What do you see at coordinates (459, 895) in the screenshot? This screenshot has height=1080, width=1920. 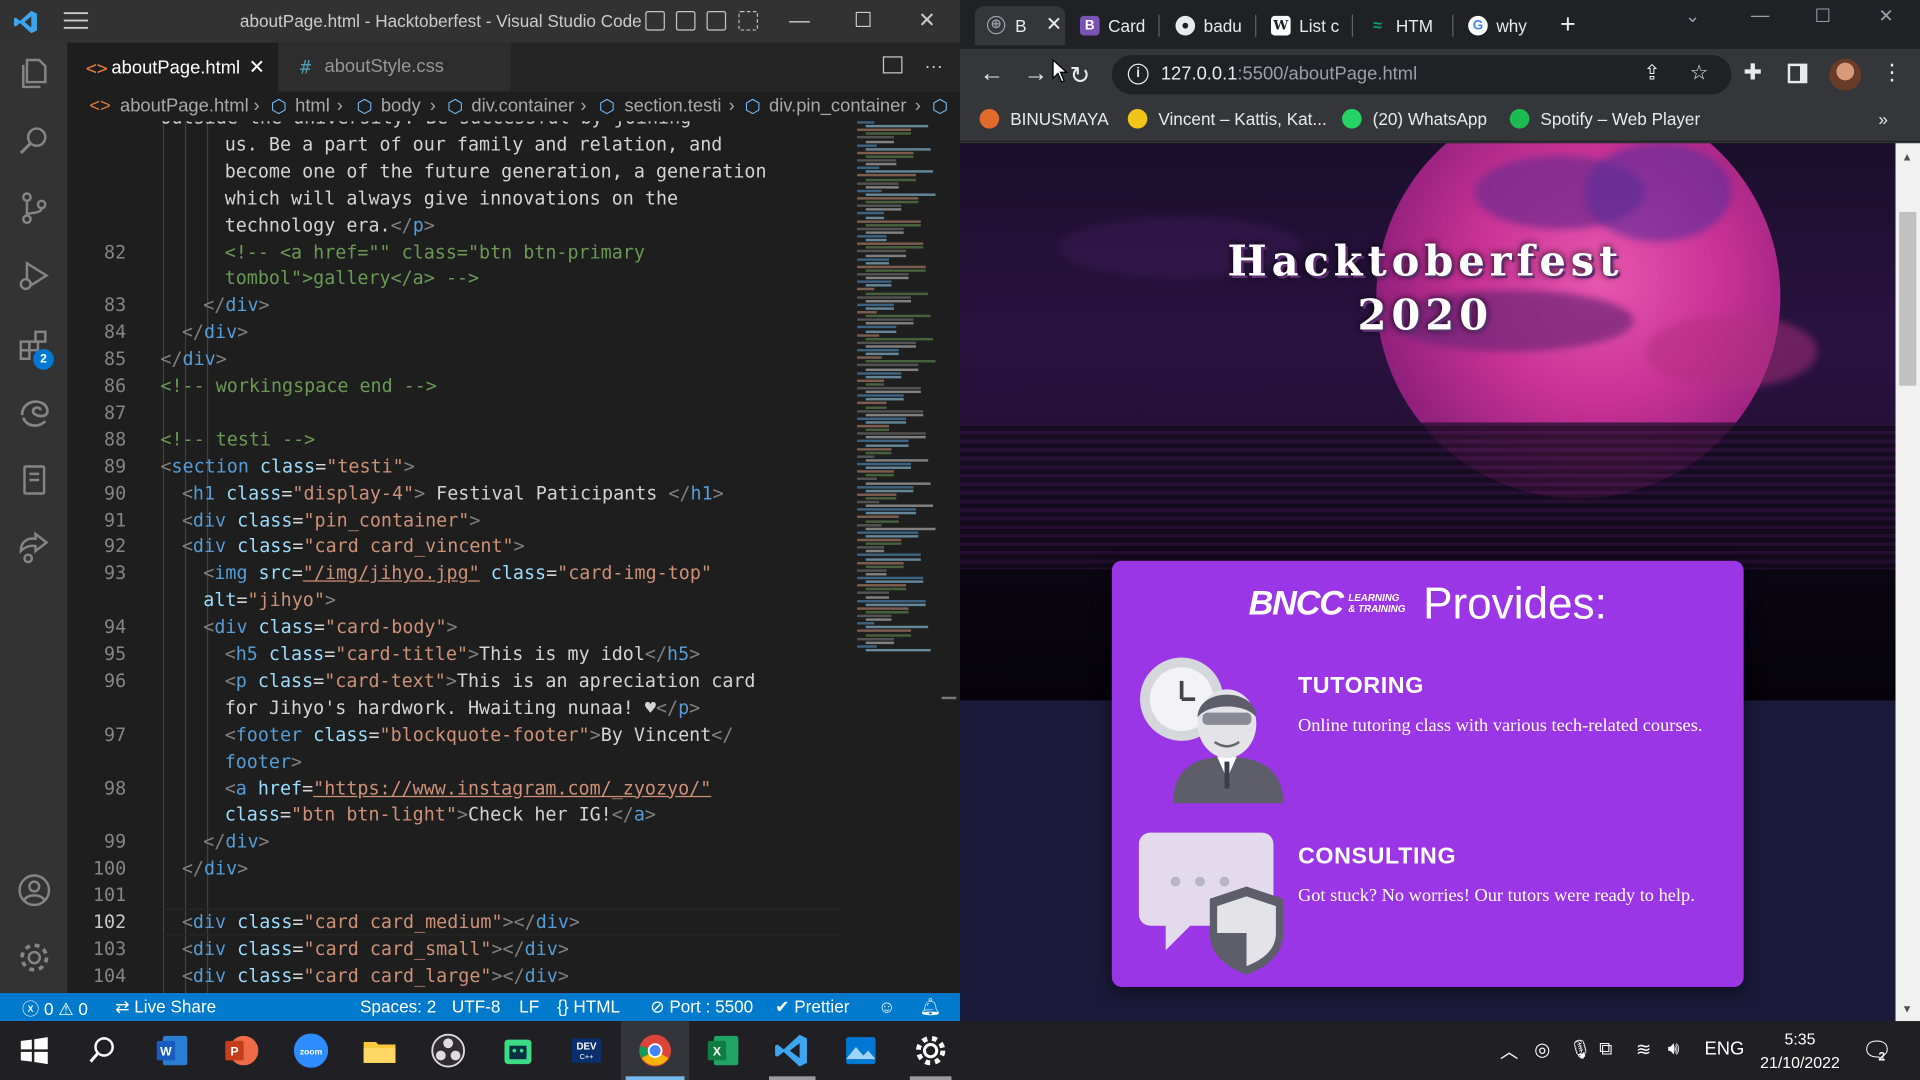 I see `code-line: 101` at bounding box center [459, 895].